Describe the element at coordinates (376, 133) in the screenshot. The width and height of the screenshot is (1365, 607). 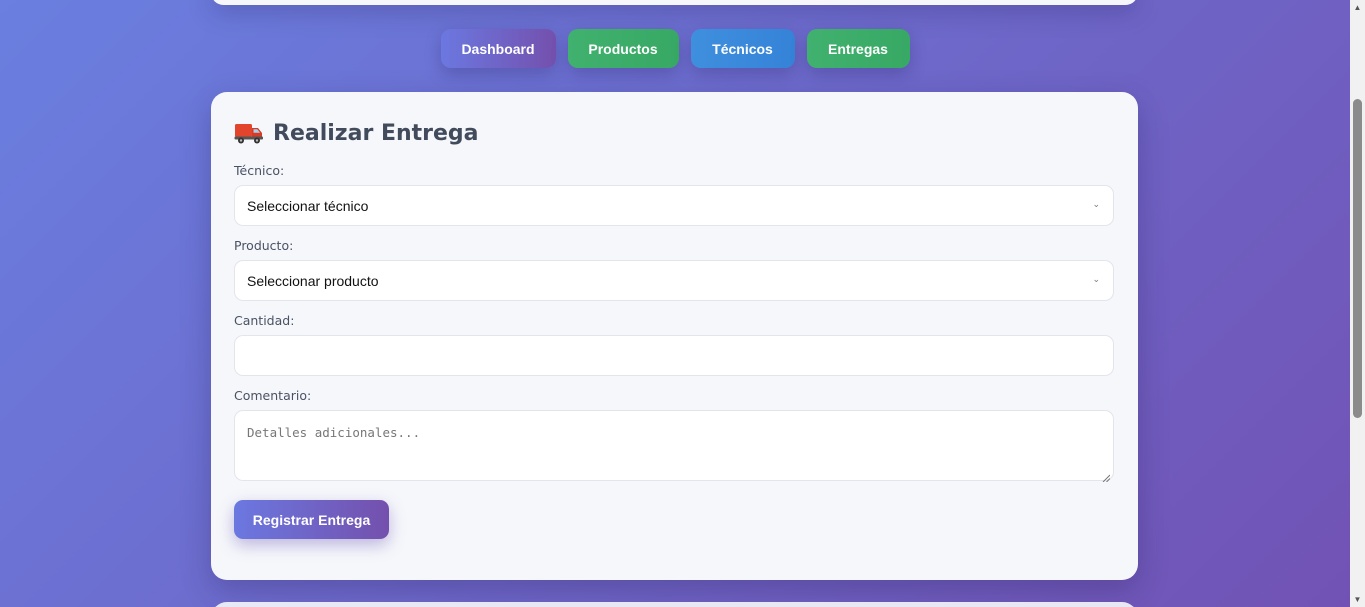
I see `form-title: Realizar Entrega` at that location.